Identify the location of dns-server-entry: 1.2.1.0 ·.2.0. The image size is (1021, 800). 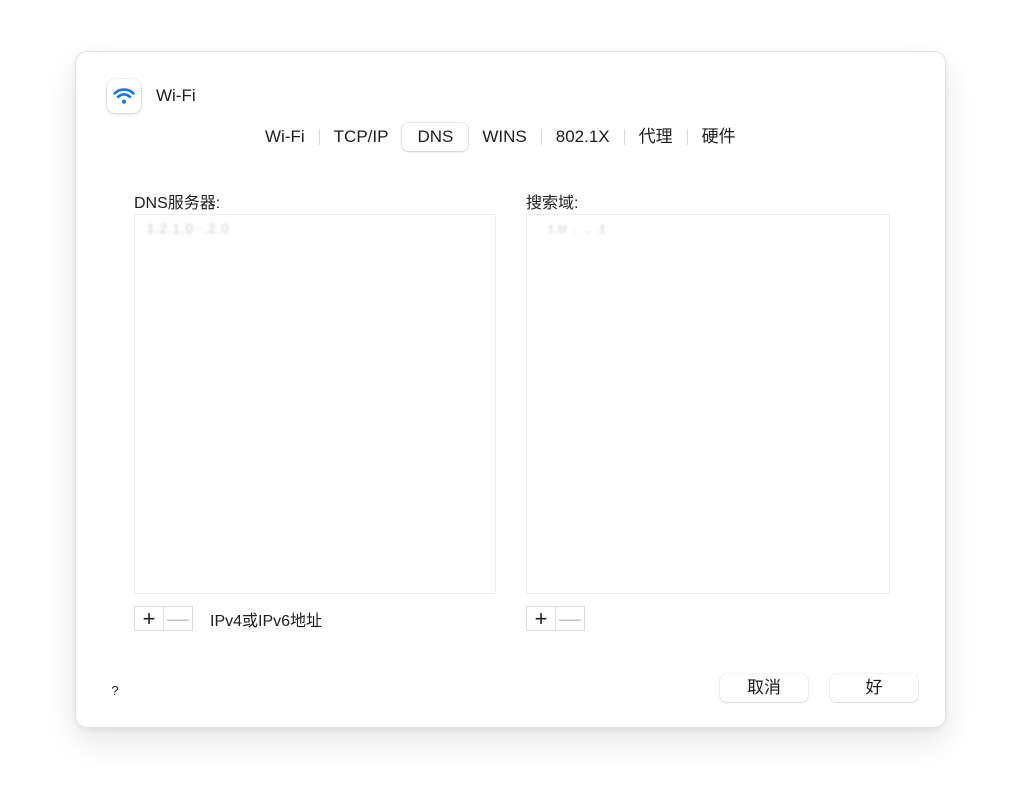
(188, 228).